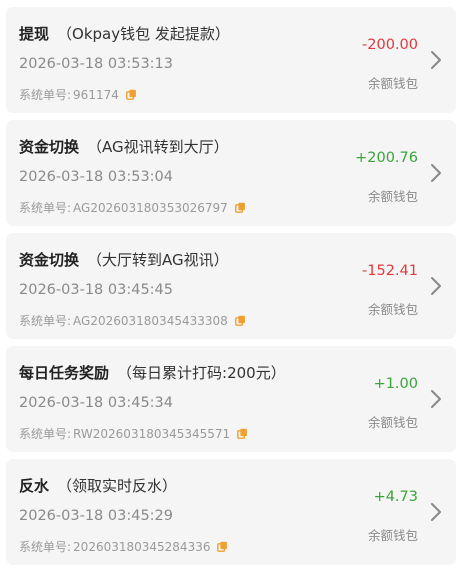  What do you see at coordinates (96, 403) in the screenshot?
I see `transaction-time: 2026-03-18 03:45:34` at bounding box center [96, 403].